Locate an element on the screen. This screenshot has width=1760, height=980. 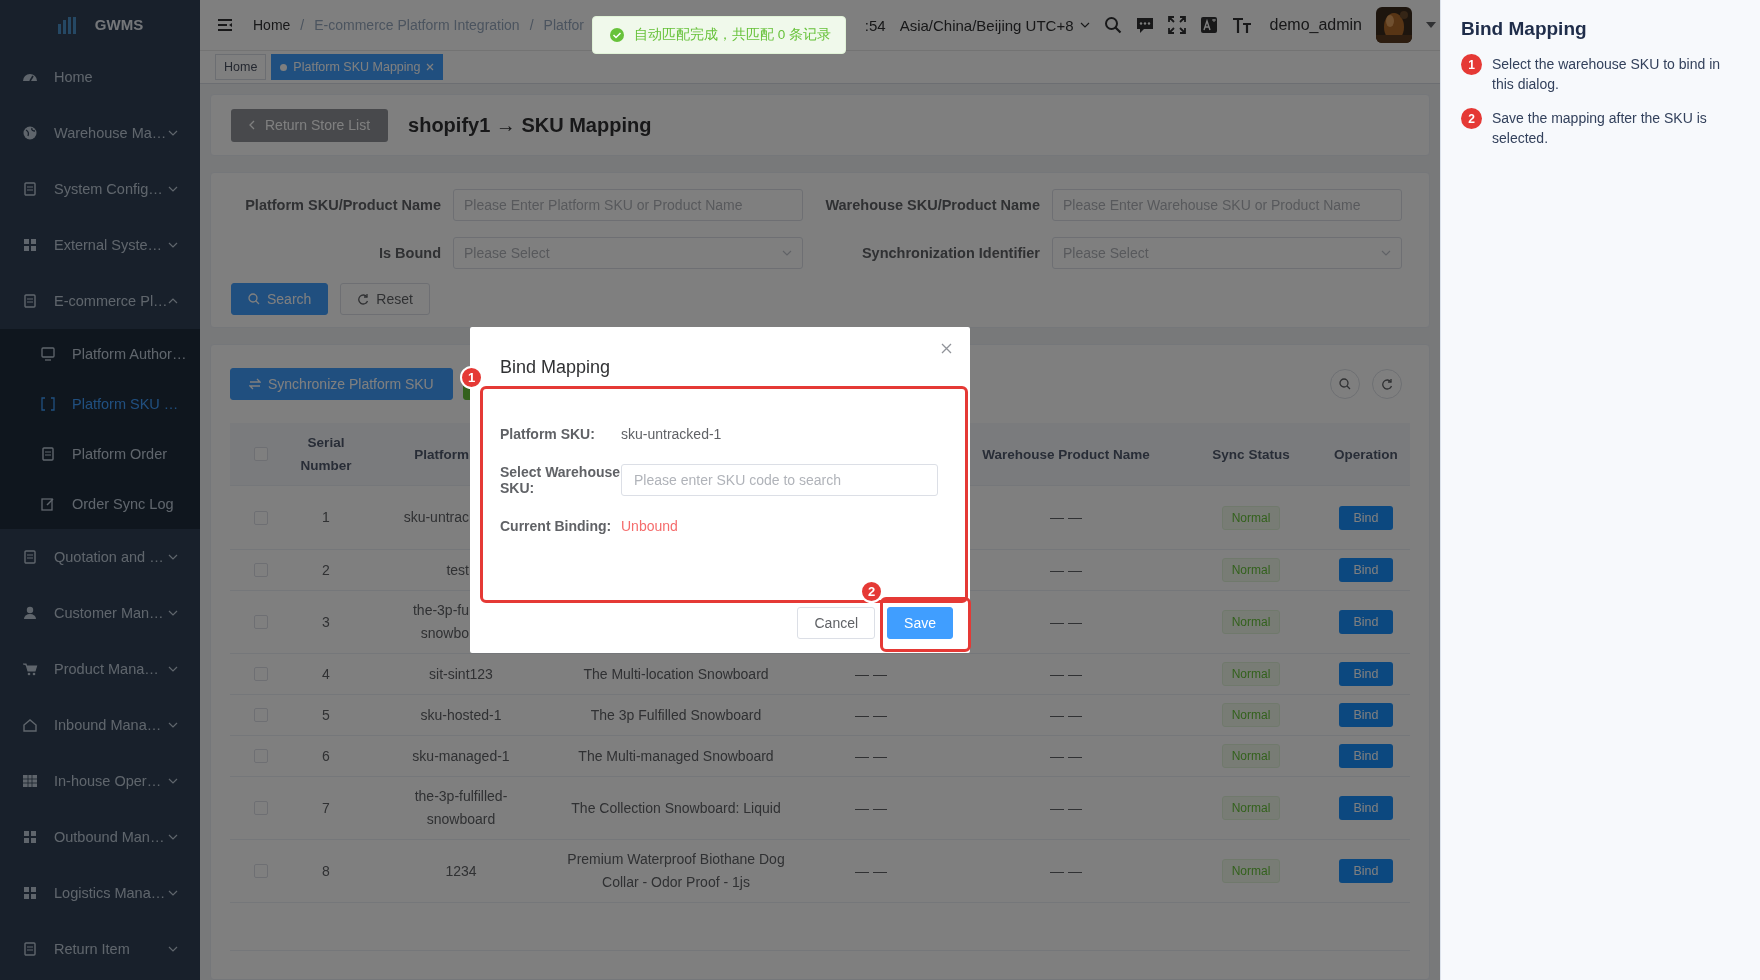
field-label: Warehouse SKU/Product Name is located at coordinates (932, 205).